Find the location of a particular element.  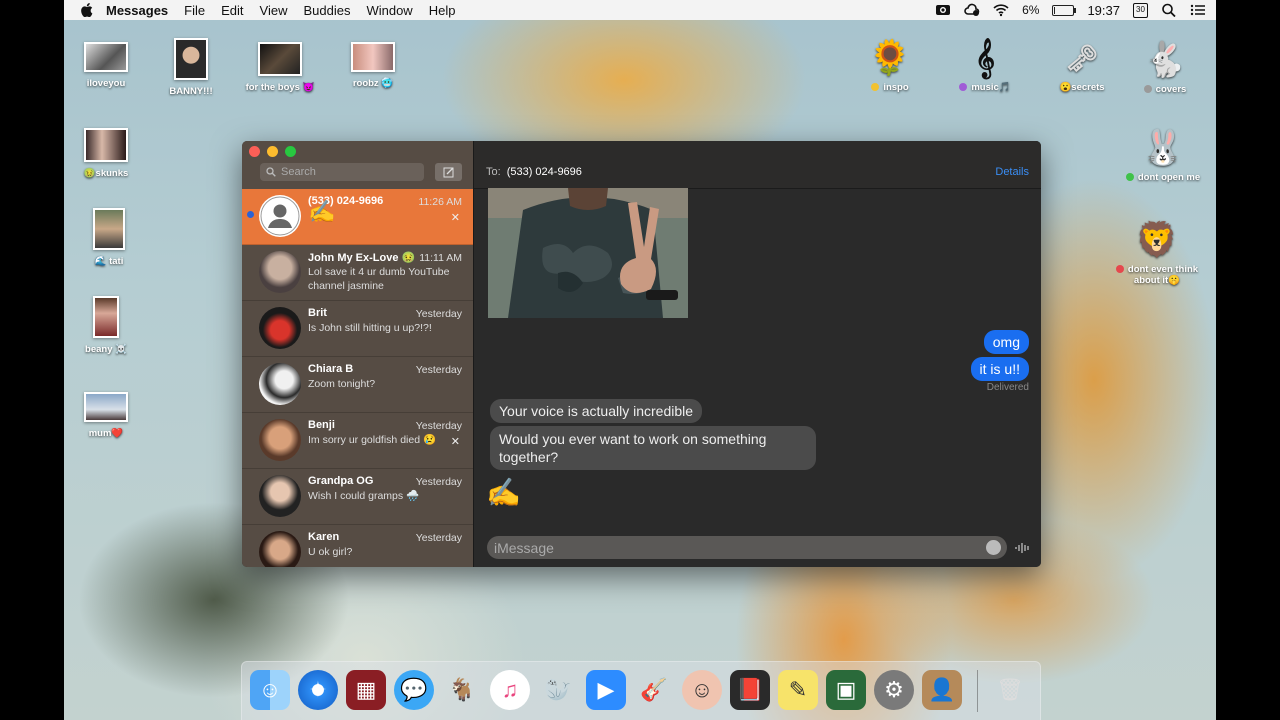

message-input: iMessage is located at coordinates (747, 547).